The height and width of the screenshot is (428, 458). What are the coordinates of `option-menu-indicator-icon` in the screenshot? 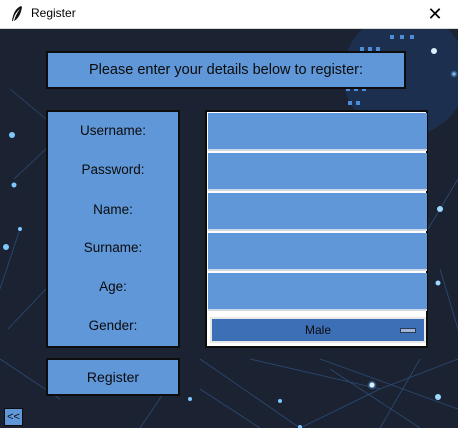 It's located at (408, 330).